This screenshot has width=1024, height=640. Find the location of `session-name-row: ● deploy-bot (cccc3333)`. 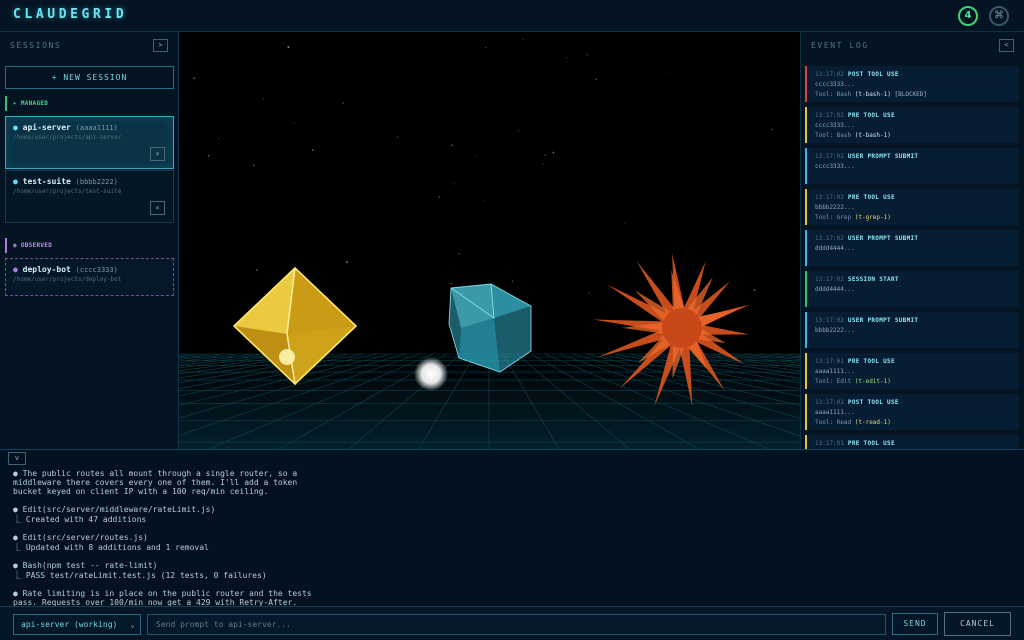

session-name-row: ● deploy-bot (cccc3333) is located at coordinates (65, 269).